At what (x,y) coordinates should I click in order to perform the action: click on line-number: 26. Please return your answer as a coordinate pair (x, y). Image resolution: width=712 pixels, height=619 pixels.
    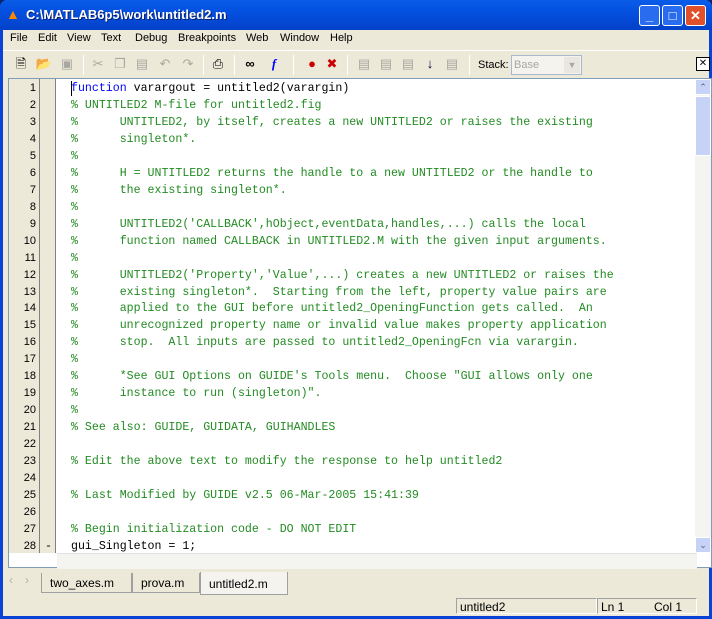
    Looking at the image, I should click on (29, 512).